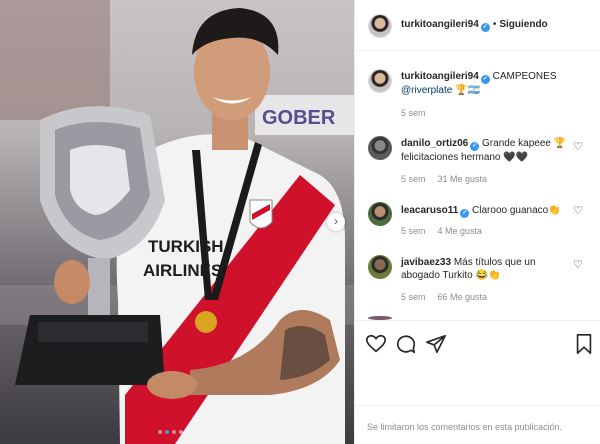 This screenshot has width=600, height=444. I want to click on caption-time: 5 sem, so click(413, 113).